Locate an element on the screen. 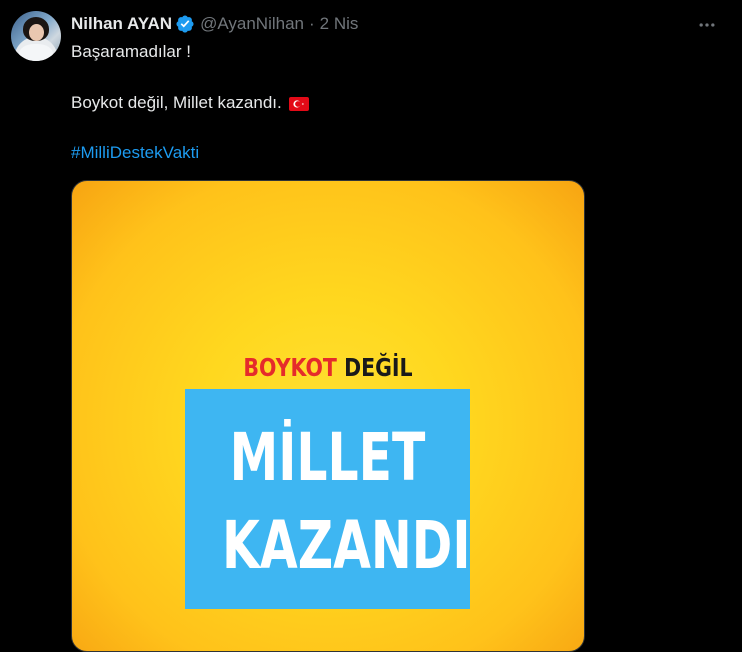 Image resolution: width=742 pixels, height=652 pixels. avatar-shirt is located at coordinates (36, 52).